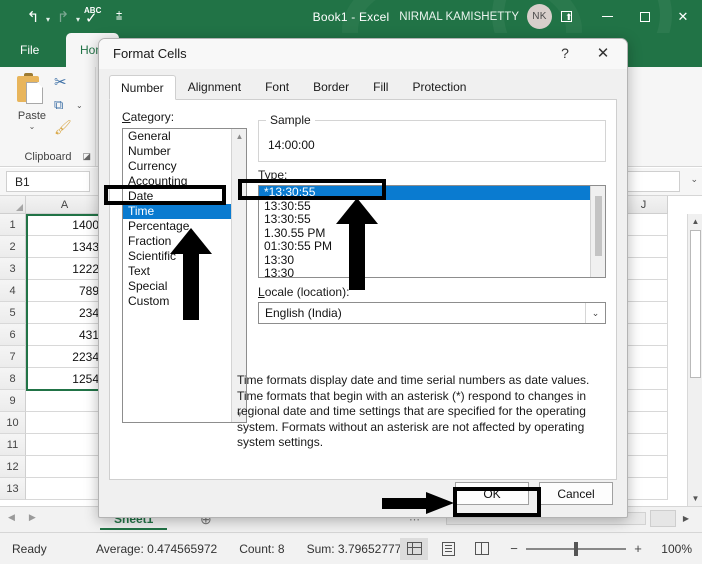 This screenshot has height=564, width=702. I want to click on zoom-slider-thumb, so click(576, 548).